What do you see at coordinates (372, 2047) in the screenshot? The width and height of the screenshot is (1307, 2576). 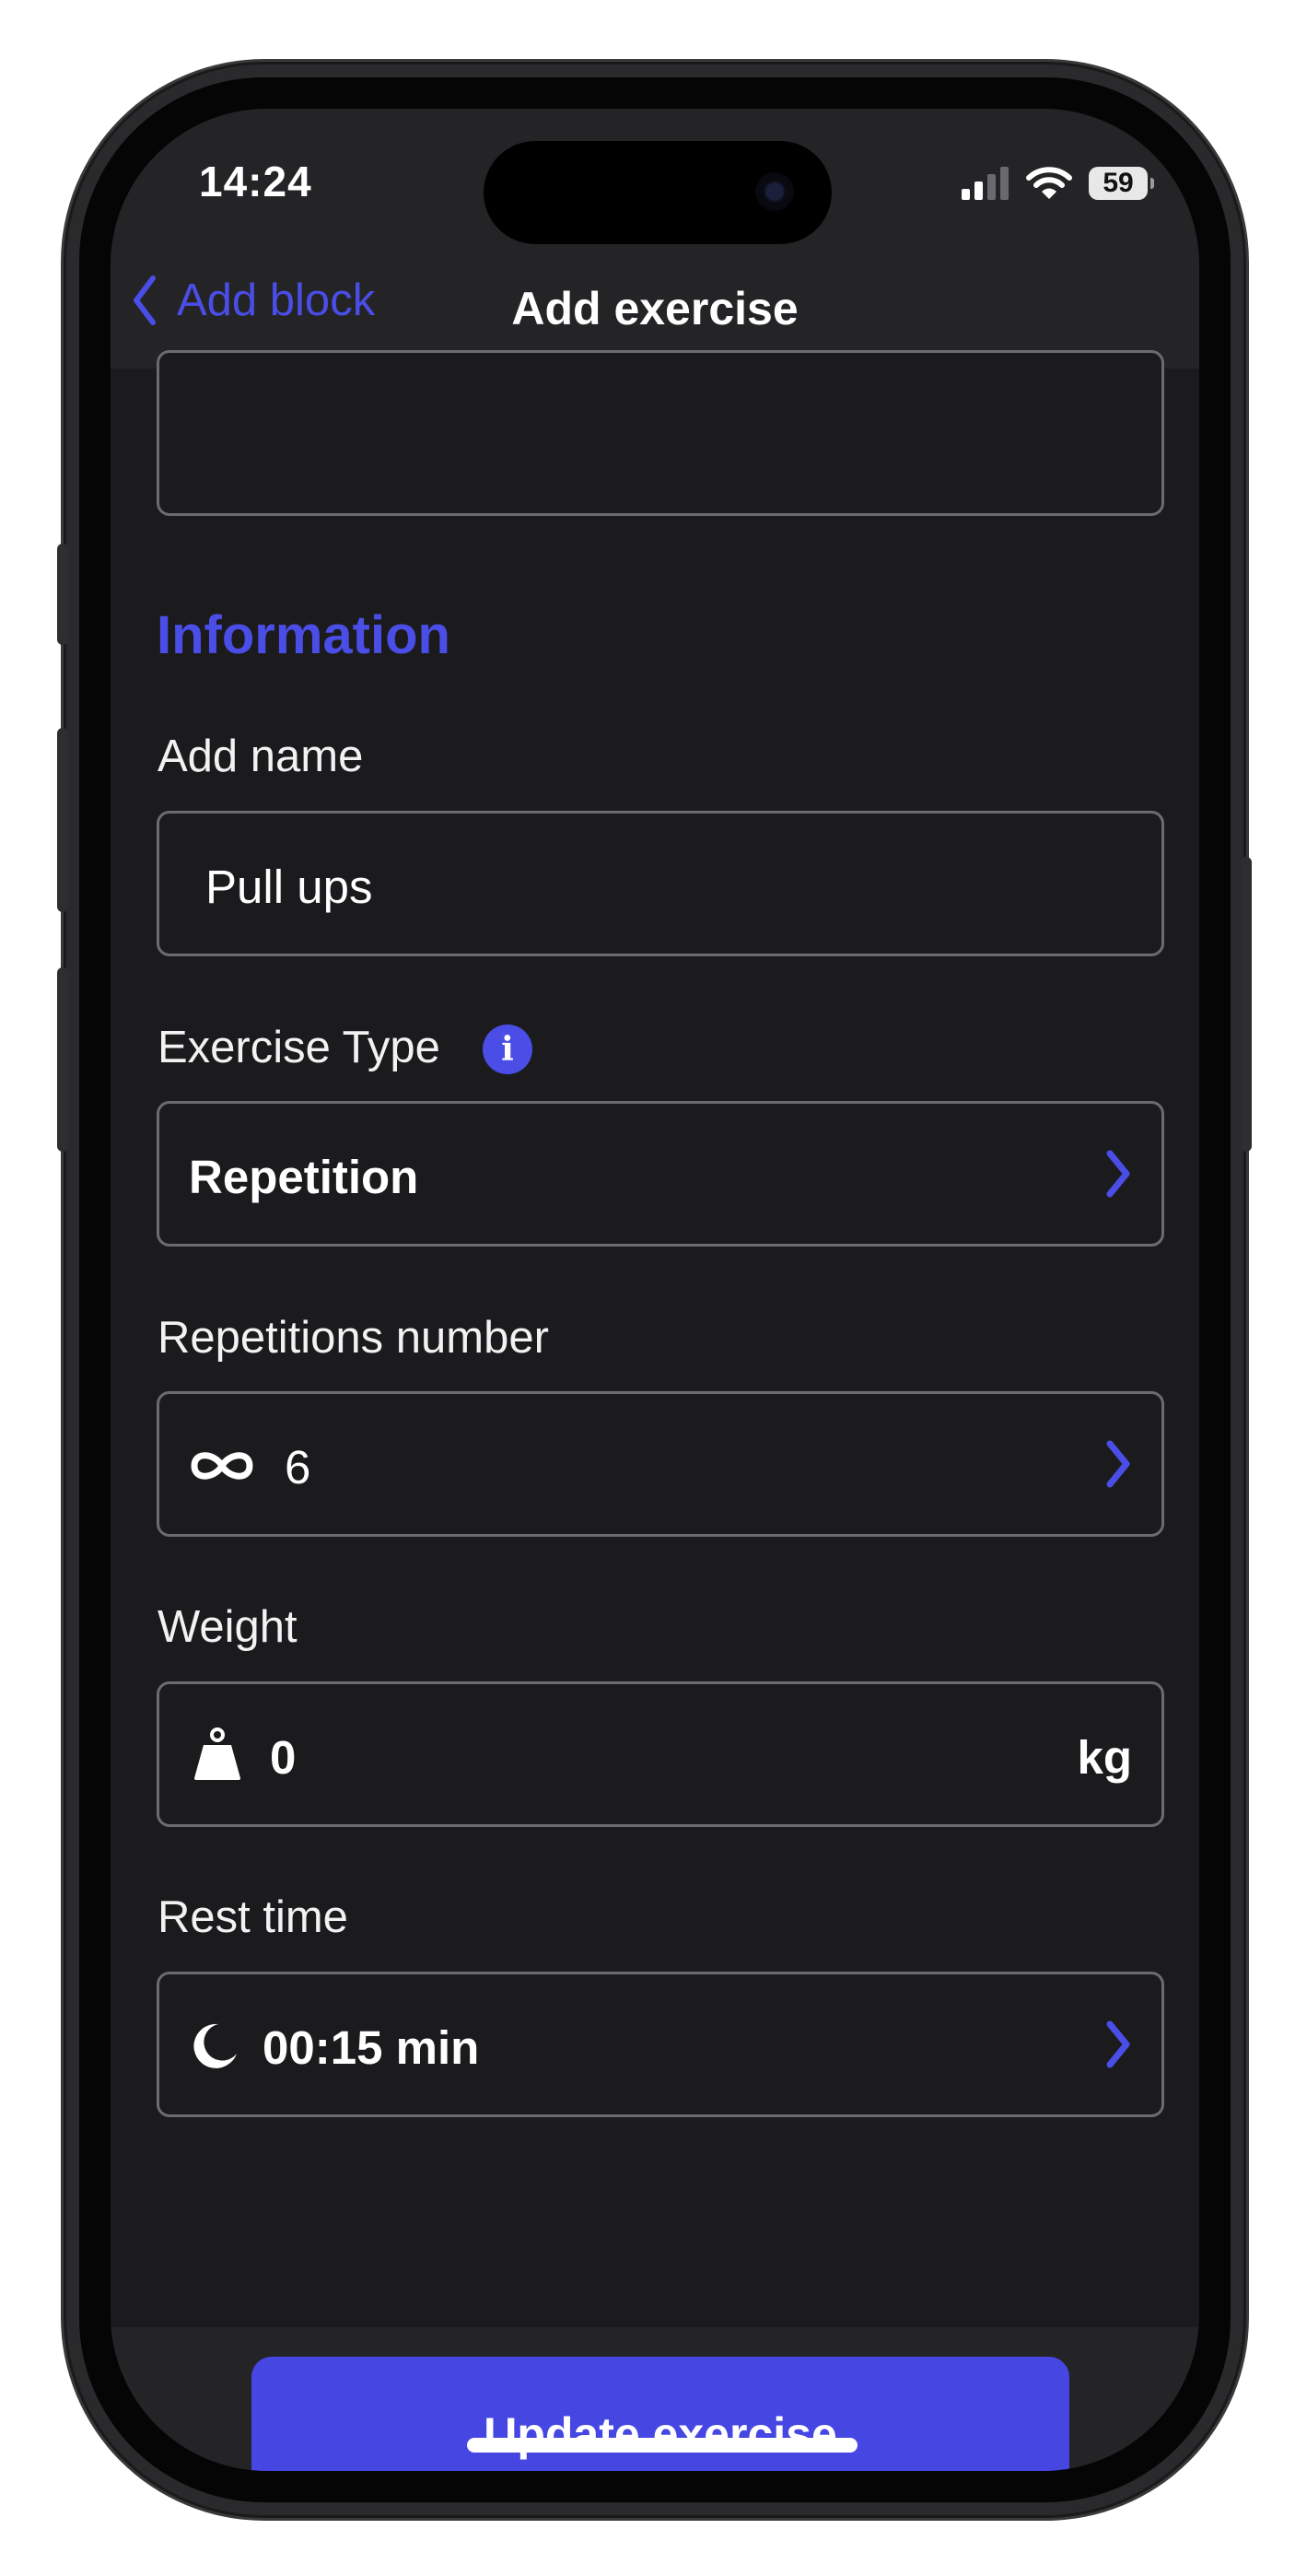 I see `rest-time-value: 00:15 min` at bounding box center [372, 2047].